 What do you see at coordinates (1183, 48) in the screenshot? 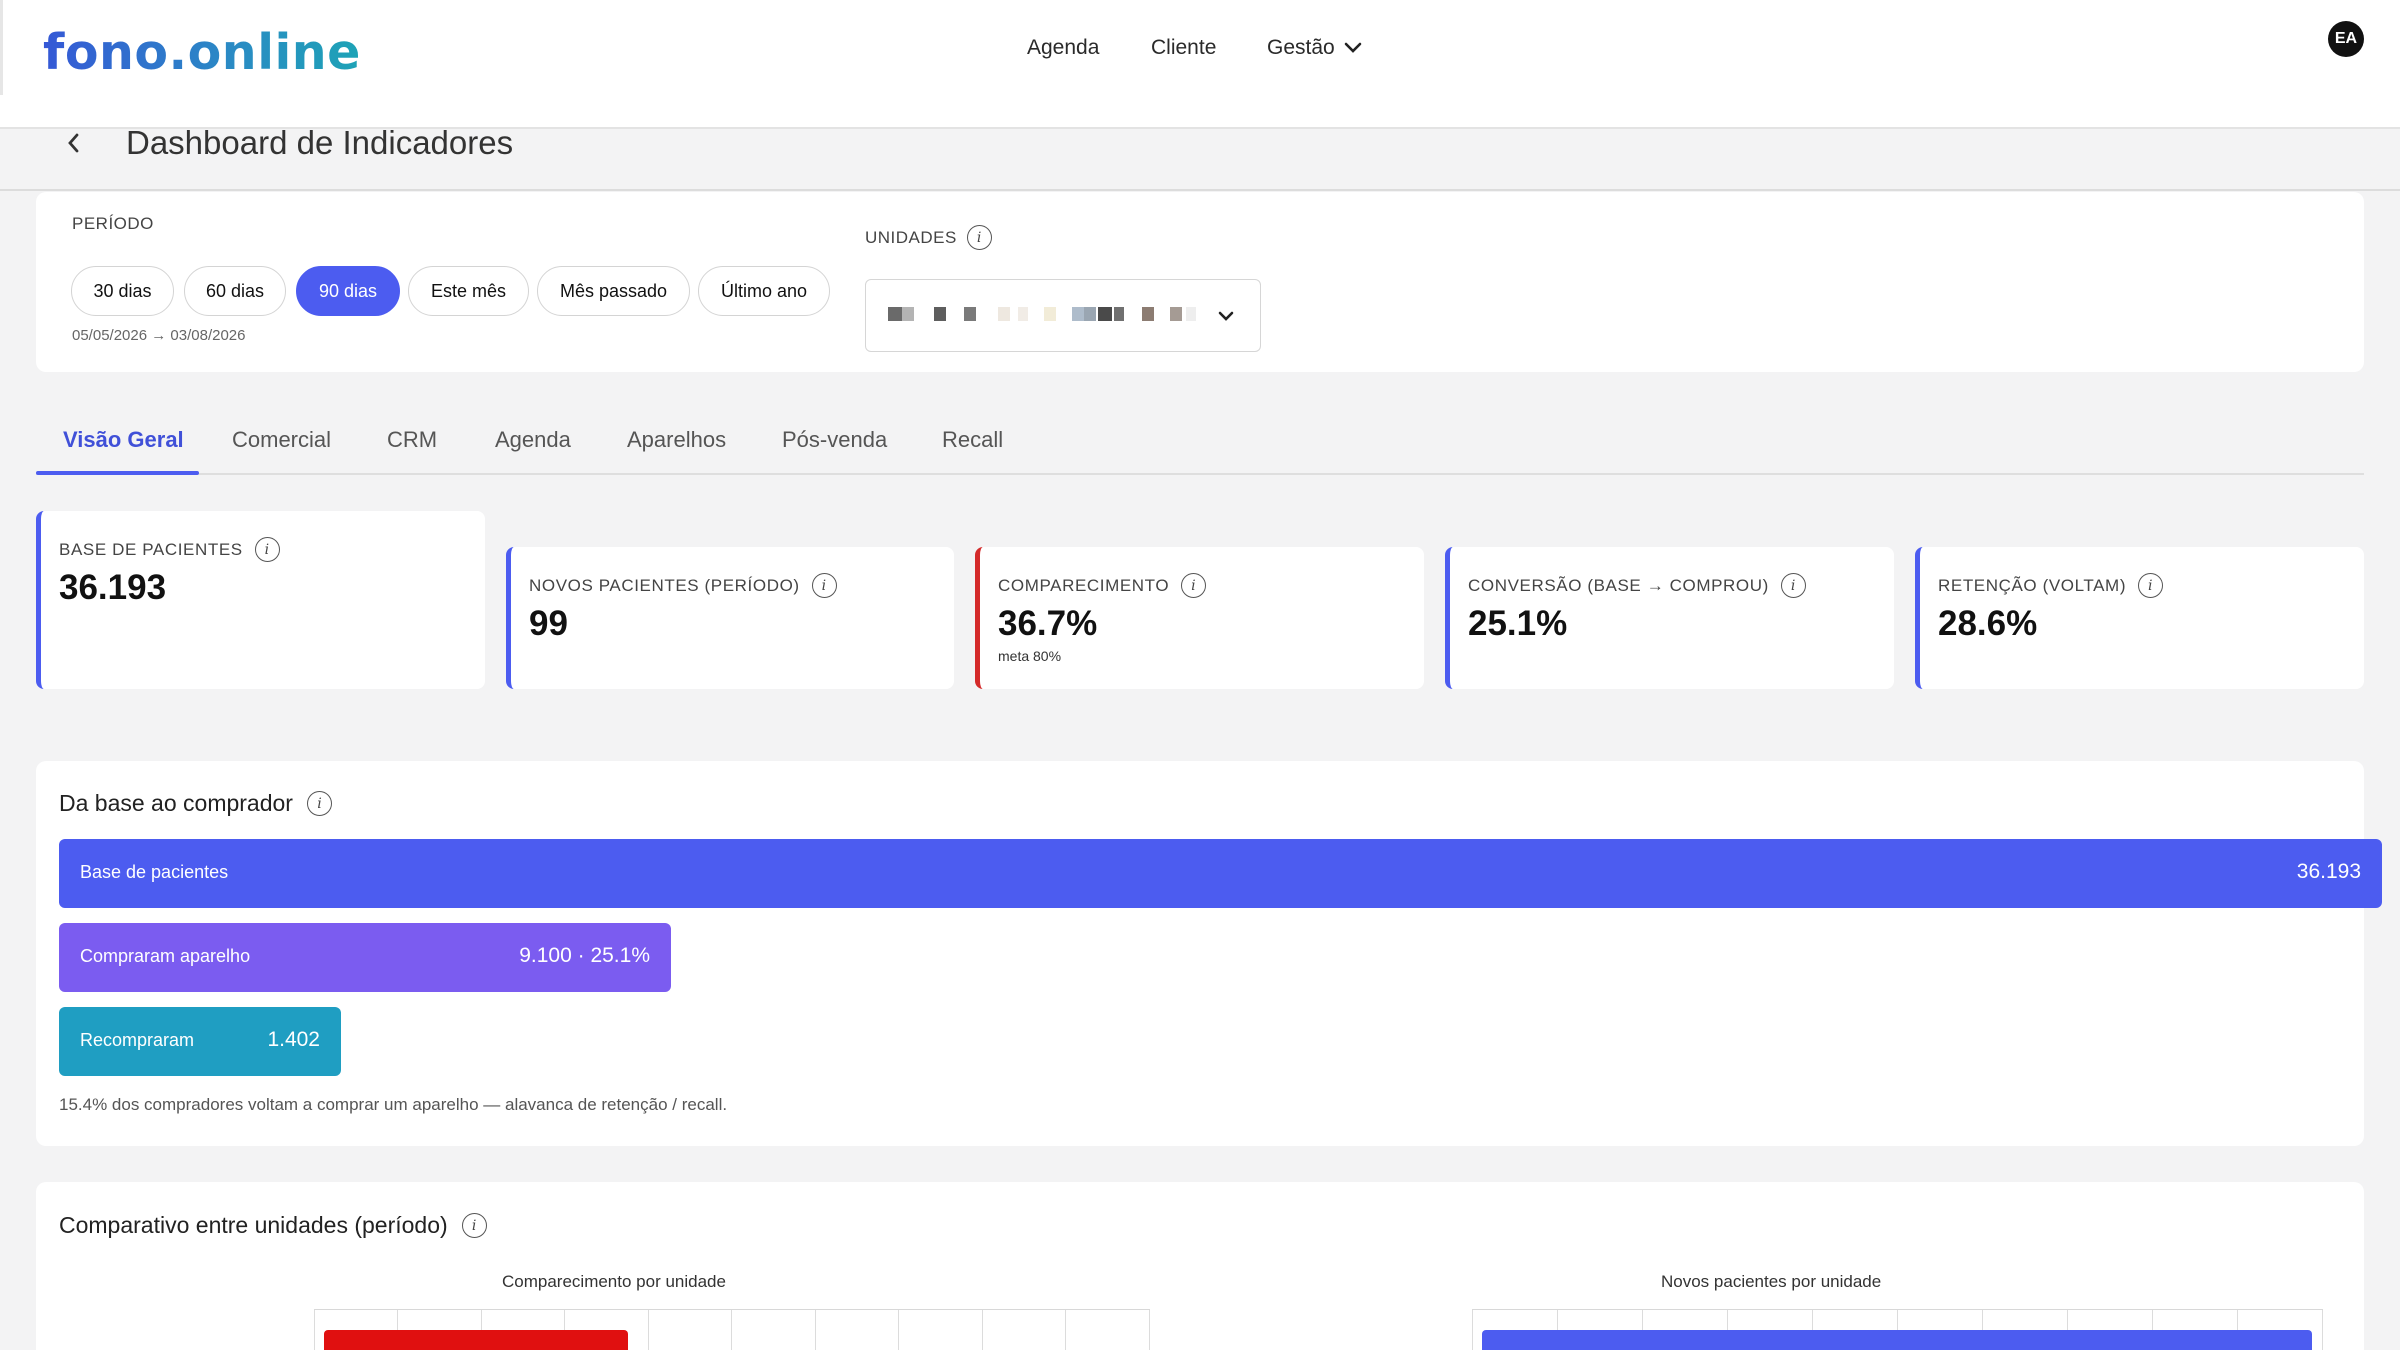
I see `nav-cliente: Cliente` at bounding box center [1183, 48].